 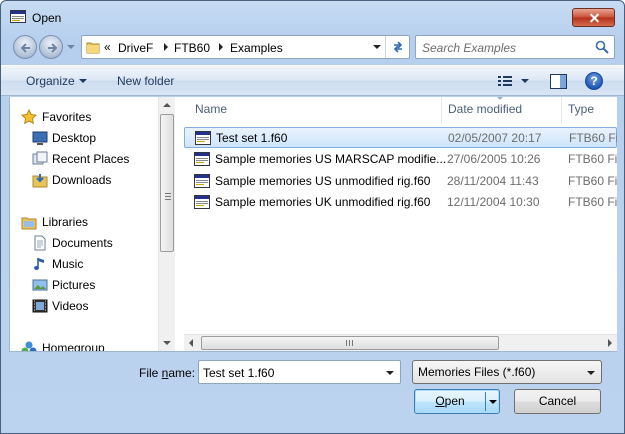 I want to click on nav-favorites-label: Favorites, so click(x=67, y=117).